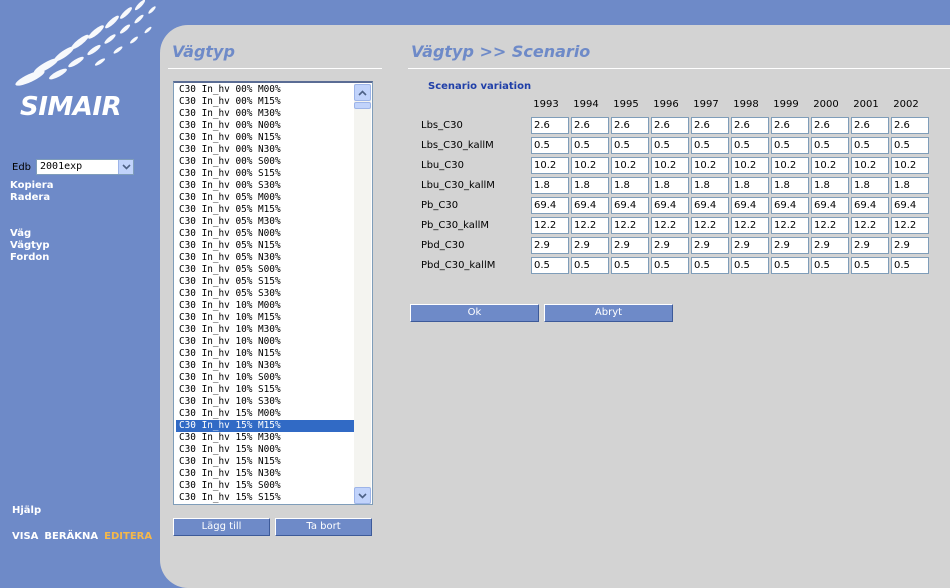 The width and height of the screenshot is (950, 588). Describe the element at coordinates (265, 150) in the screenshot. I see `list-item: C30 In_hv 00% N30%` at that location.